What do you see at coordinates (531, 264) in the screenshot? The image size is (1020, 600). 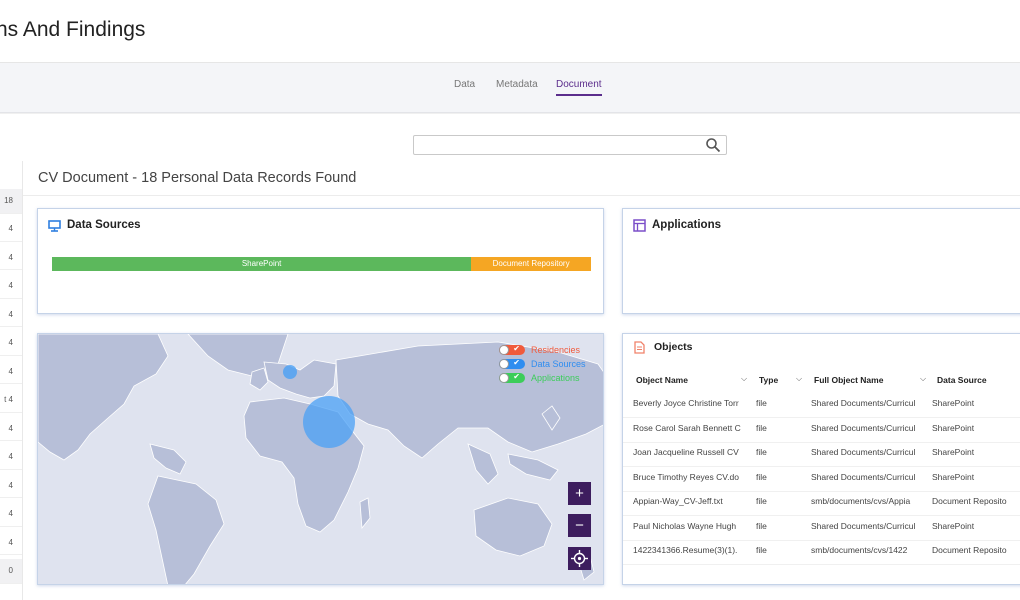 I see `data-source-segment: Document Repository` at bounding box center [531, 264].